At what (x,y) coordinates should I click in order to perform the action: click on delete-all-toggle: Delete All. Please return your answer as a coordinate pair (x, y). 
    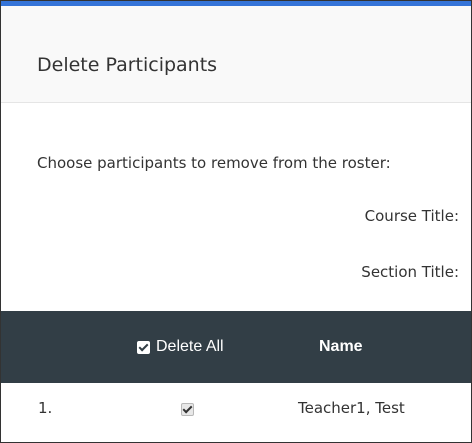
    Looking at the image, I should click on (180, 347).